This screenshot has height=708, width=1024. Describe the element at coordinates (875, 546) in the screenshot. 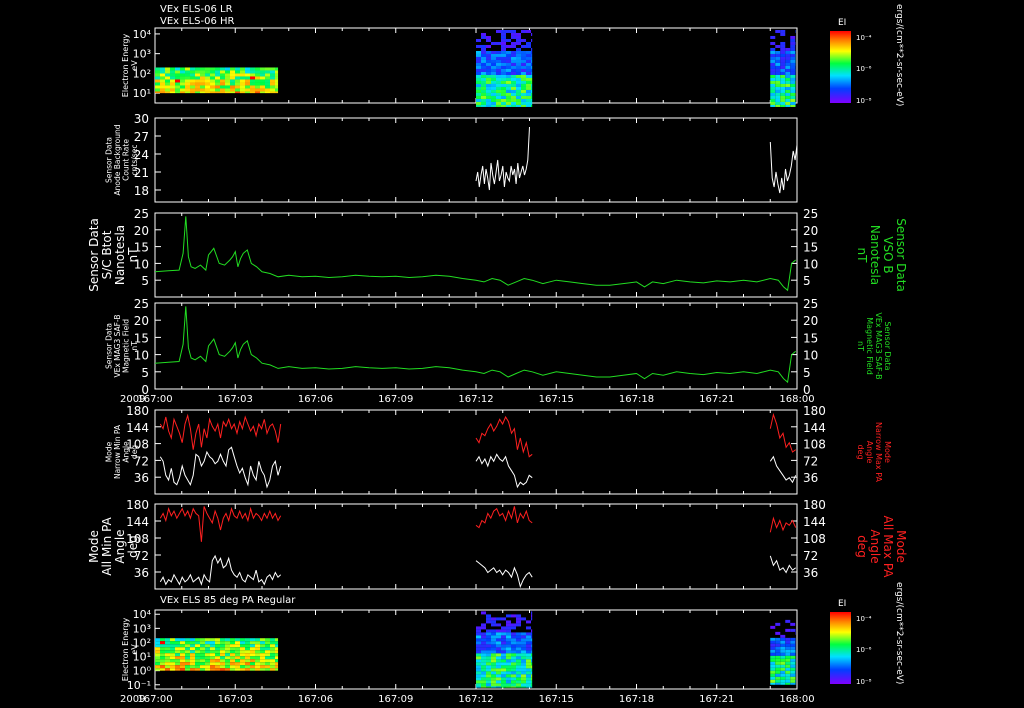

I see `right-axis-label: Angle` at that location.